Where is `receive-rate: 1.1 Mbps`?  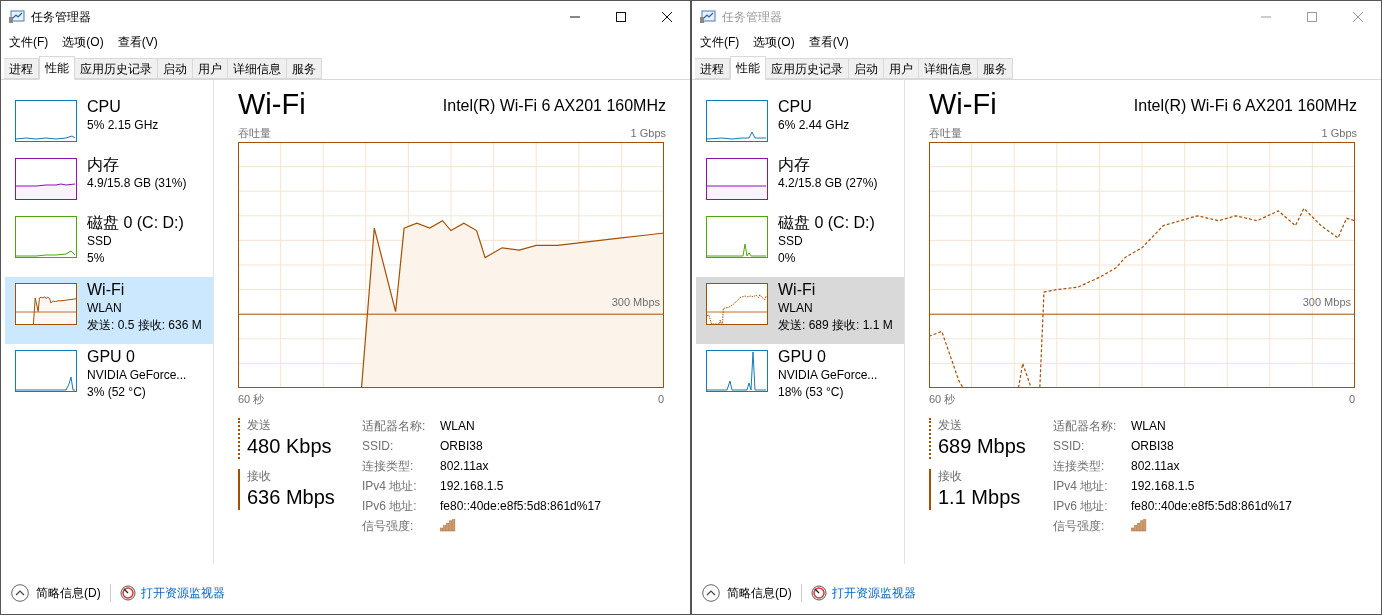
receive-rate: 1.1 Mbps is located at coordinates (980, 497).